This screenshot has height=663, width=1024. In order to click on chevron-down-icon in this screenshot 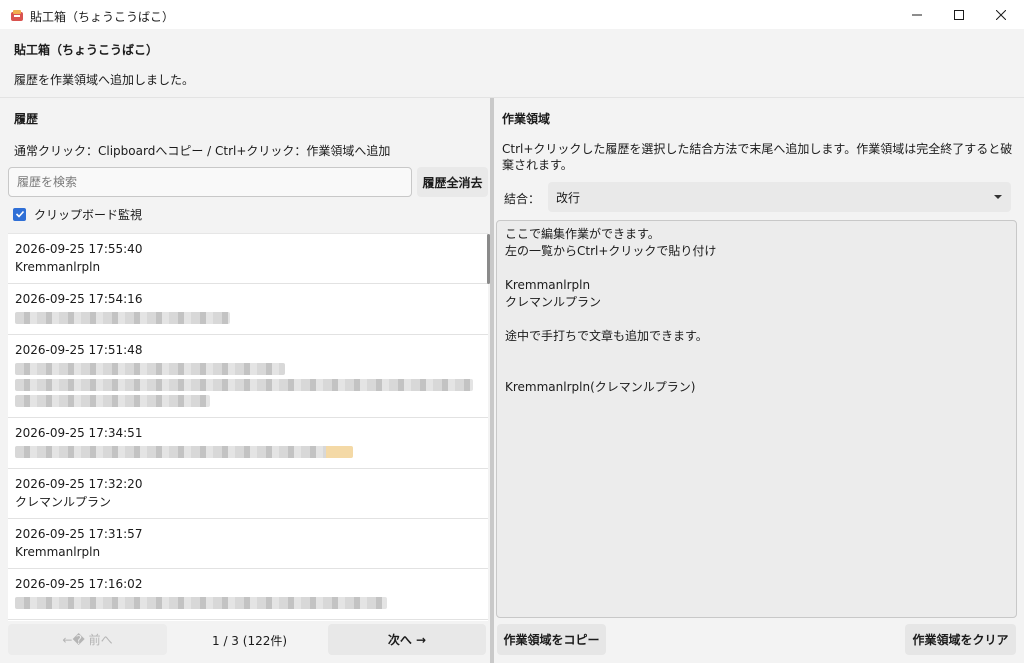, I will do `click(998, 197)`.